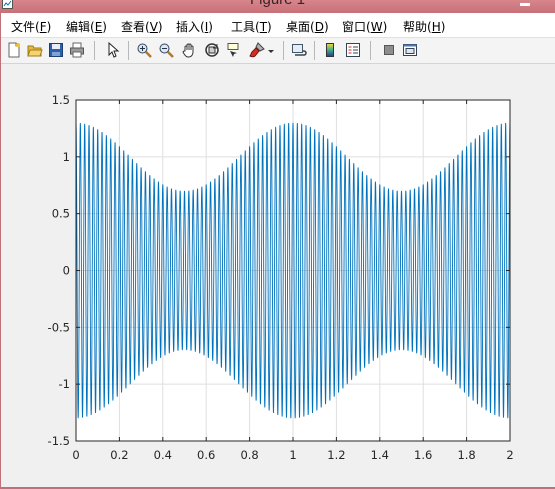 The width and height of the screenshot is (555, 489). What do you see at coordinates (119, 455) in the screenshot?
I see `x-tick-label: 0.2` at bounding box center [119, 455].